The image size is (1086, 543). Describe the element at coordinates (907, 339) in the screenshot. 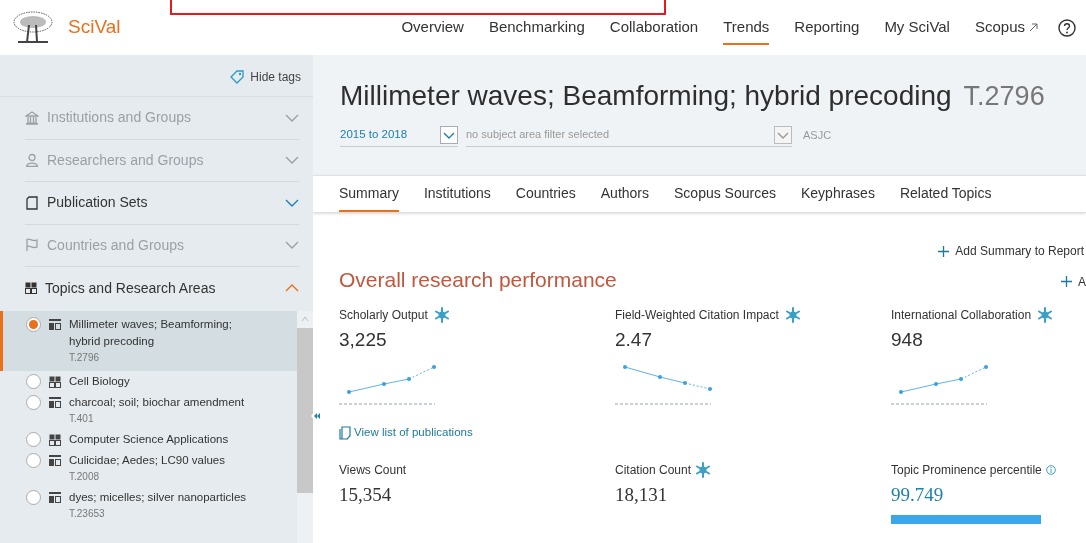

I see `metric-value: 948` at that location.